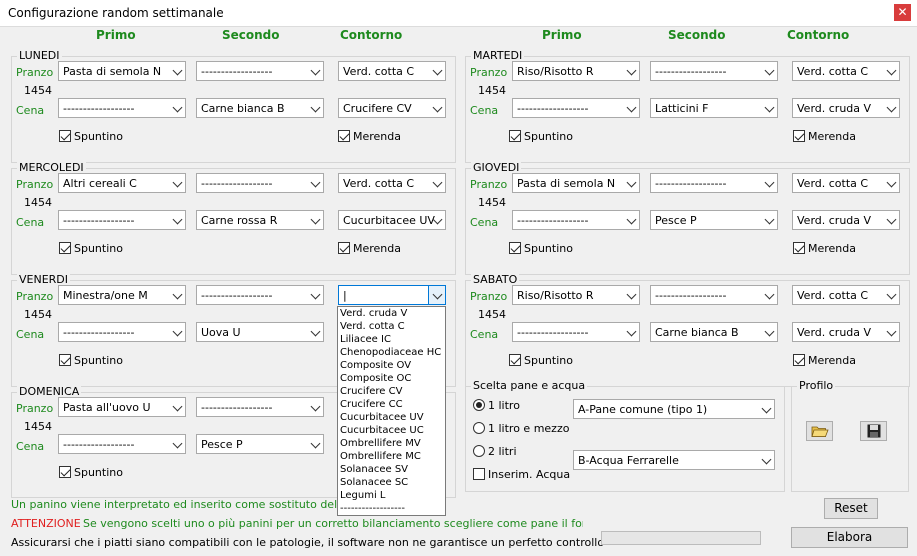 Image resolution: width=917 pixels, height=556 pixels. What do you see at coordinates (515, 136) in the screenshot?
I see `spuntino-checkbox-martedi` at bounding box center [515, 136].